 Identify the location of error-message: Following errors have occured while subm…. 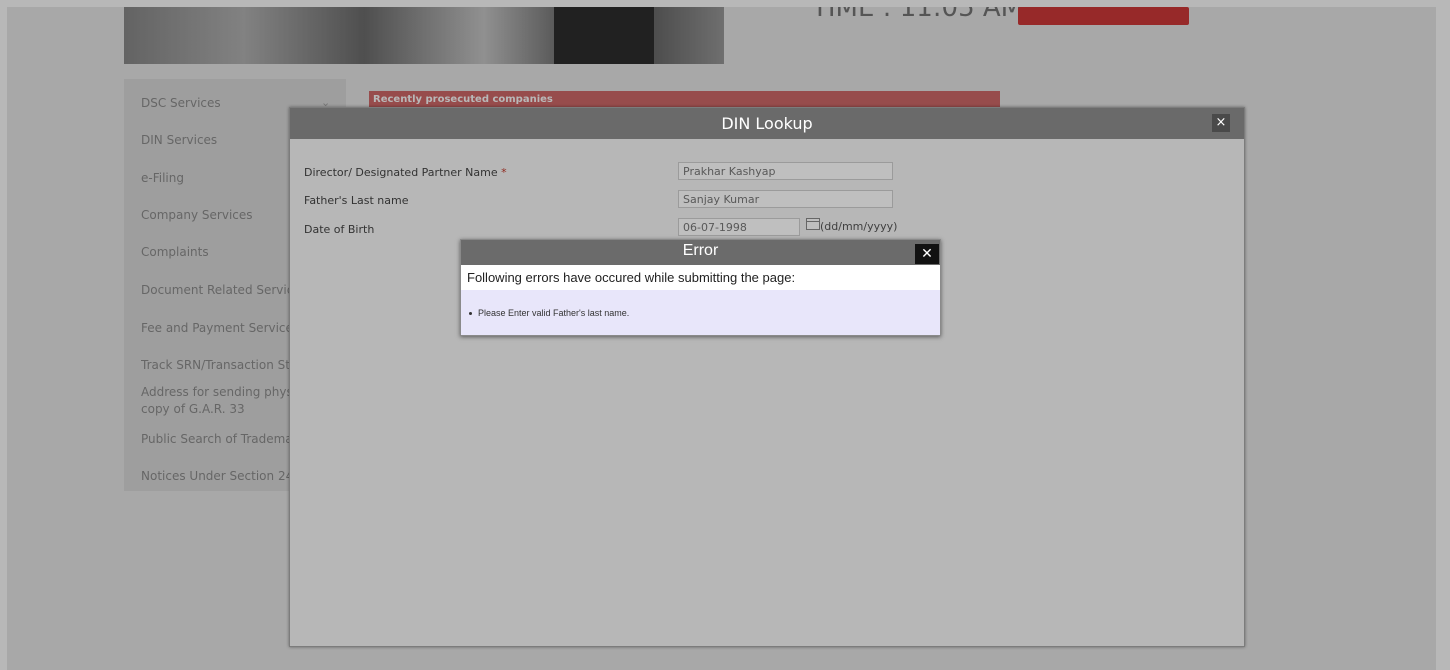
(631, 277).